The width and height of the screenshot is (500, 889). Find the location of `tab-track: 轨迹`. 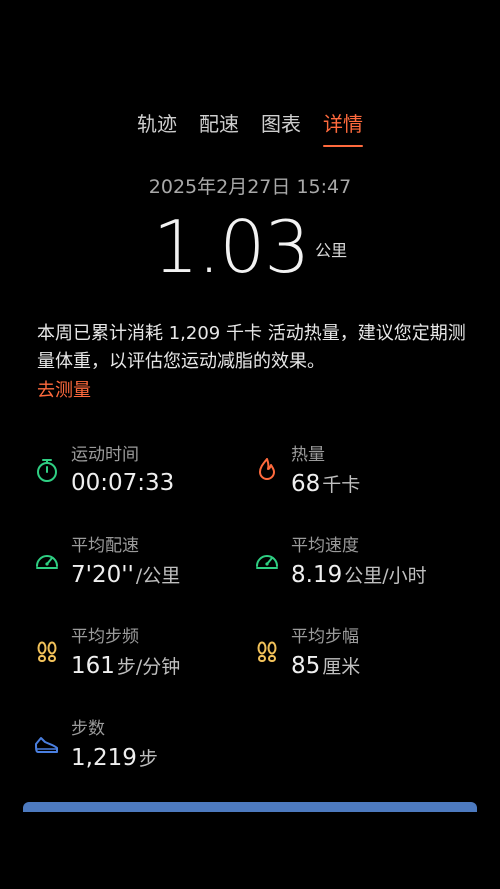

tab-track: 轨迹 is located at coordinates (157, 127).